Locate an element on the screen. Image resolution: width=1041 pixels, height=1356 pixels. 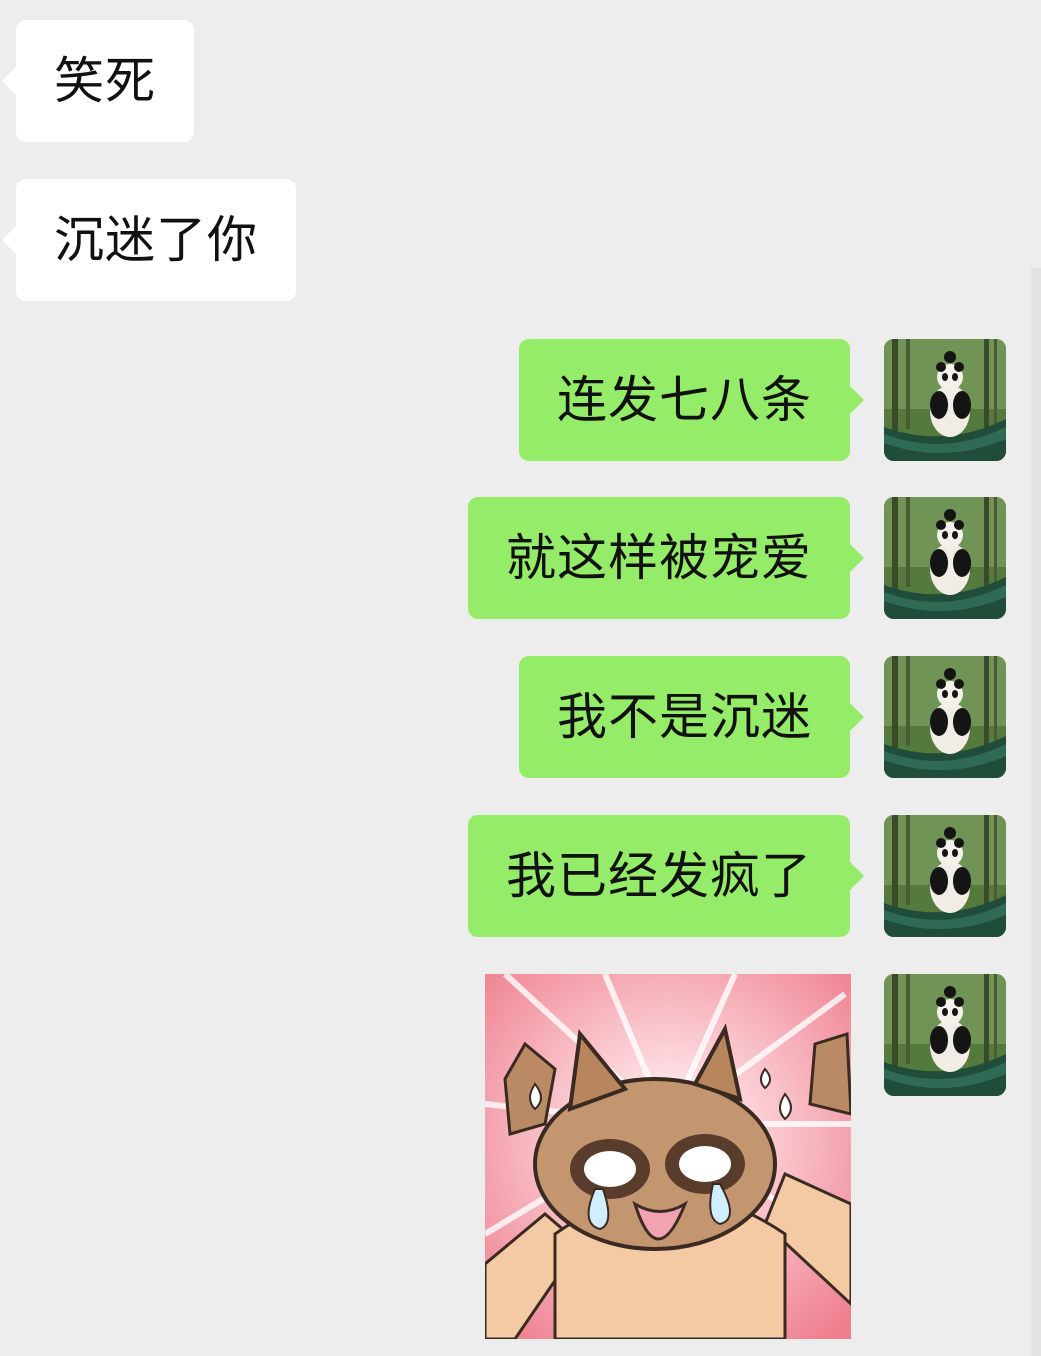
outgoing-message-bubble: 连发七八条 is located at coordinates (691, 400).